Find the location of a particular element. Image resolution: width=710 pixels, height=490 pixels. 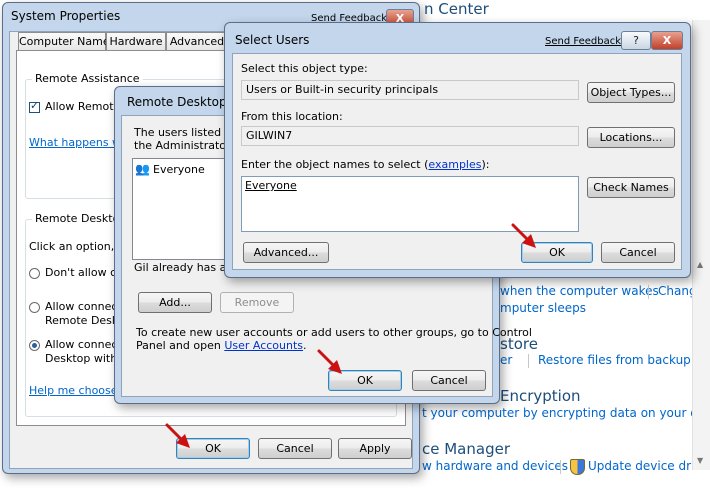

select-users-title: Select Users is located at coordinates (272, 40).